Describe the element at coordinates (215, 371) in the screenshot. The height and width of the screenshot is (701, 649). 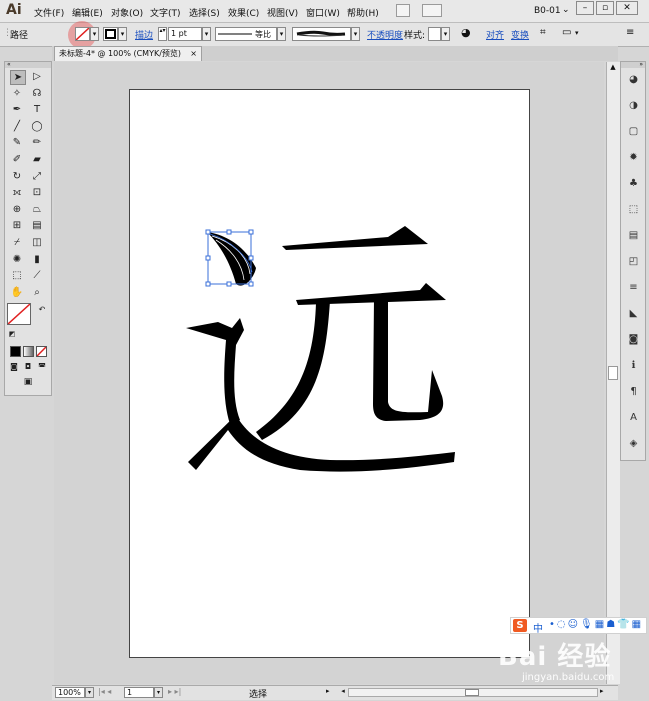
I see `stroke-hook` at that location.